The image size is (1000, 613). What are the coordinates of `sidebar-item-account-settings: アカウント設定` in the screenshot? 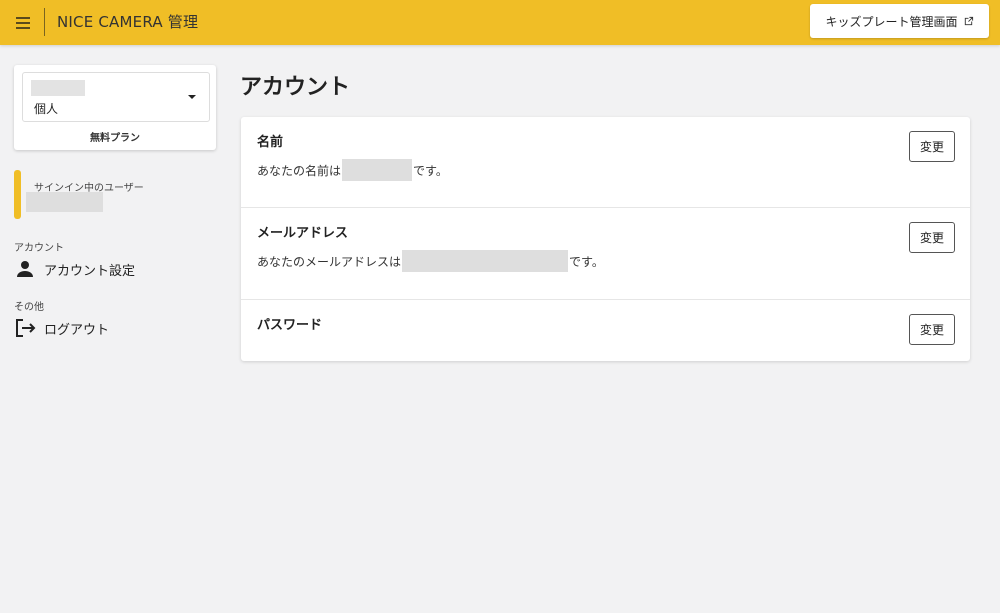 It's located at (114, 269).